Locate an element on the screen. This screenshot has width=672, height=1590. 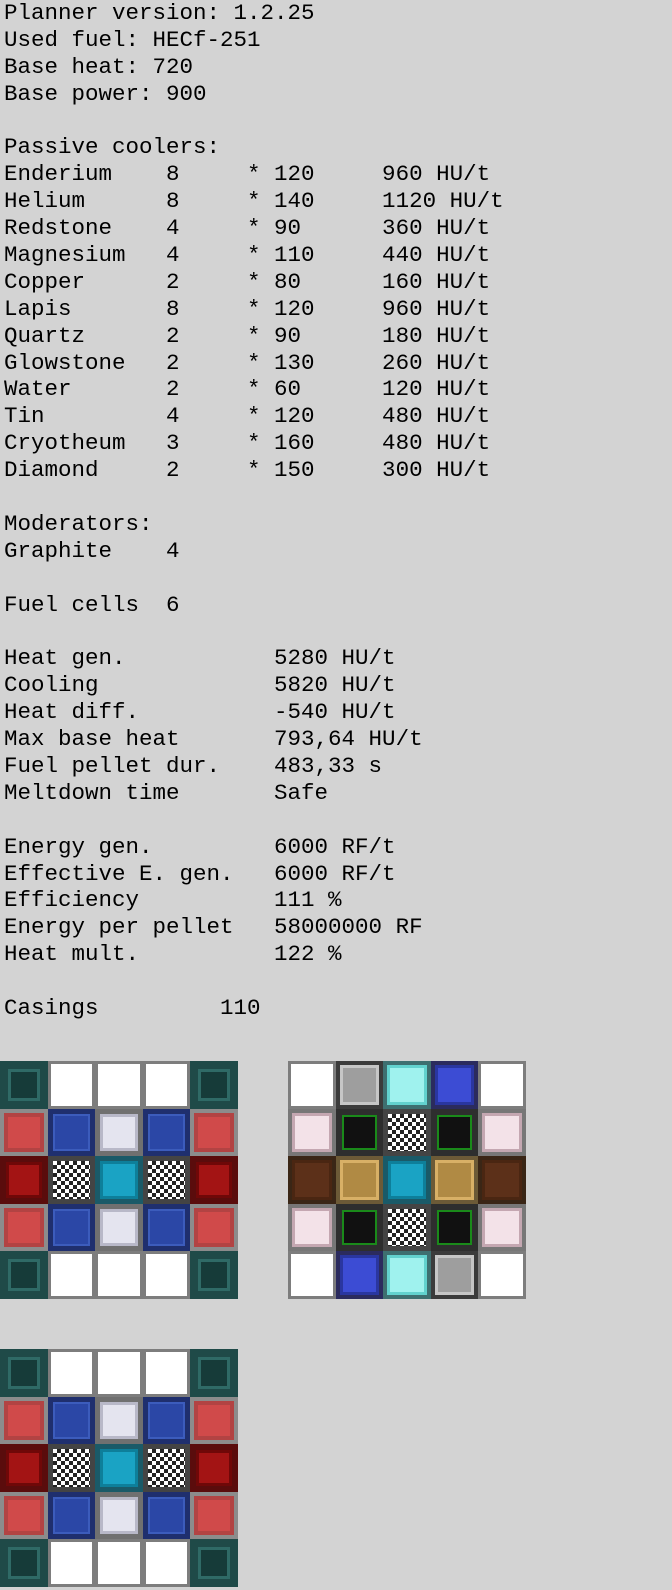
report-line: Heat mult. 122 % is located at coordinates (173, 954).